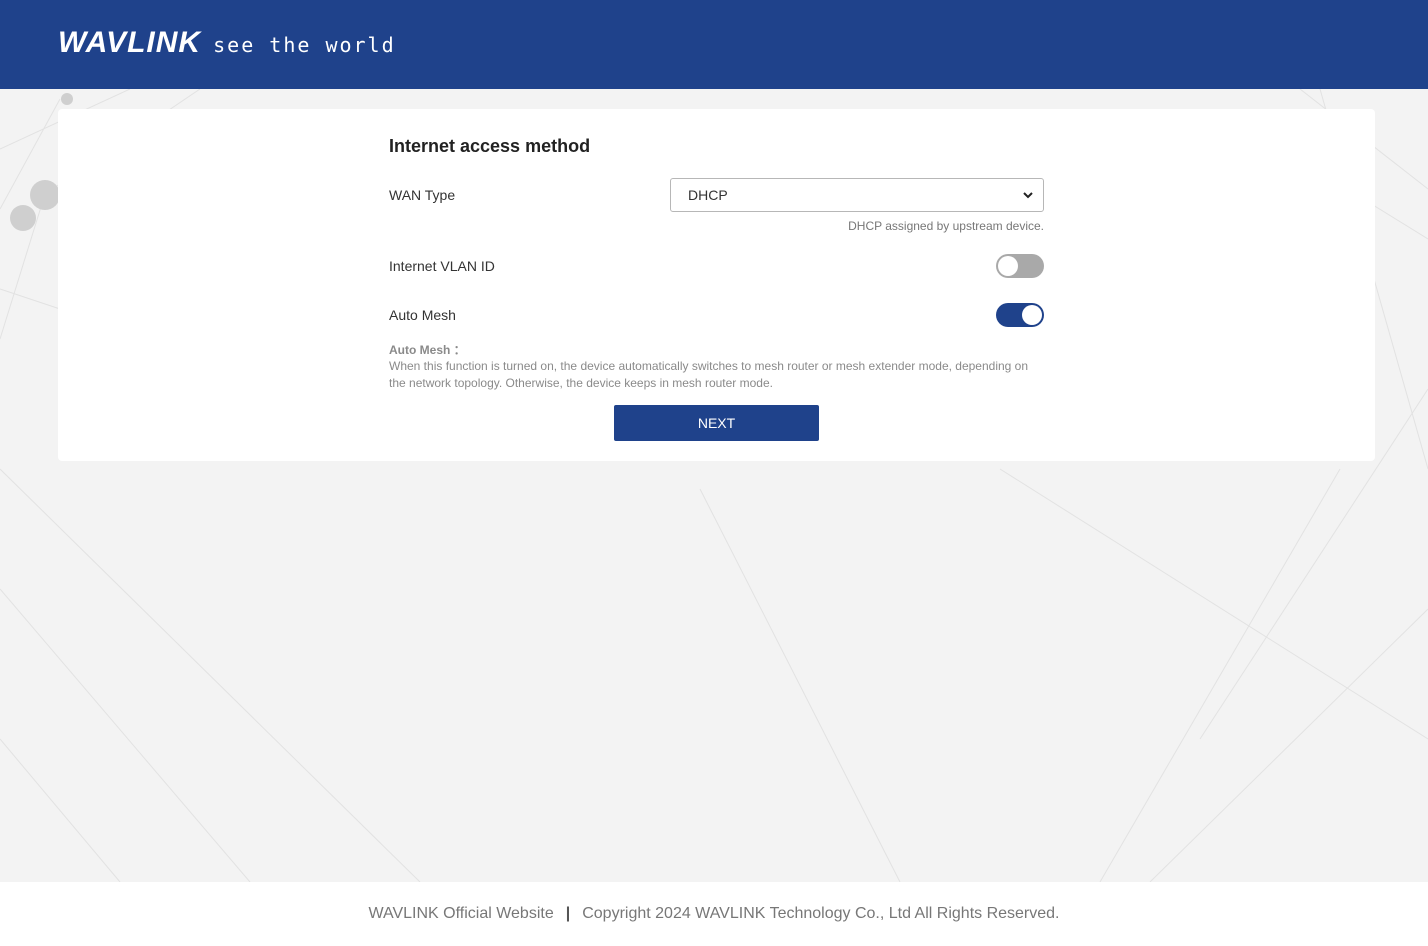 The width and height of the screenshot is (1428, 946). Describe the element at coordinates (1020, 315) in the screenshot. I see `auto-mesh-toggle` at that location.